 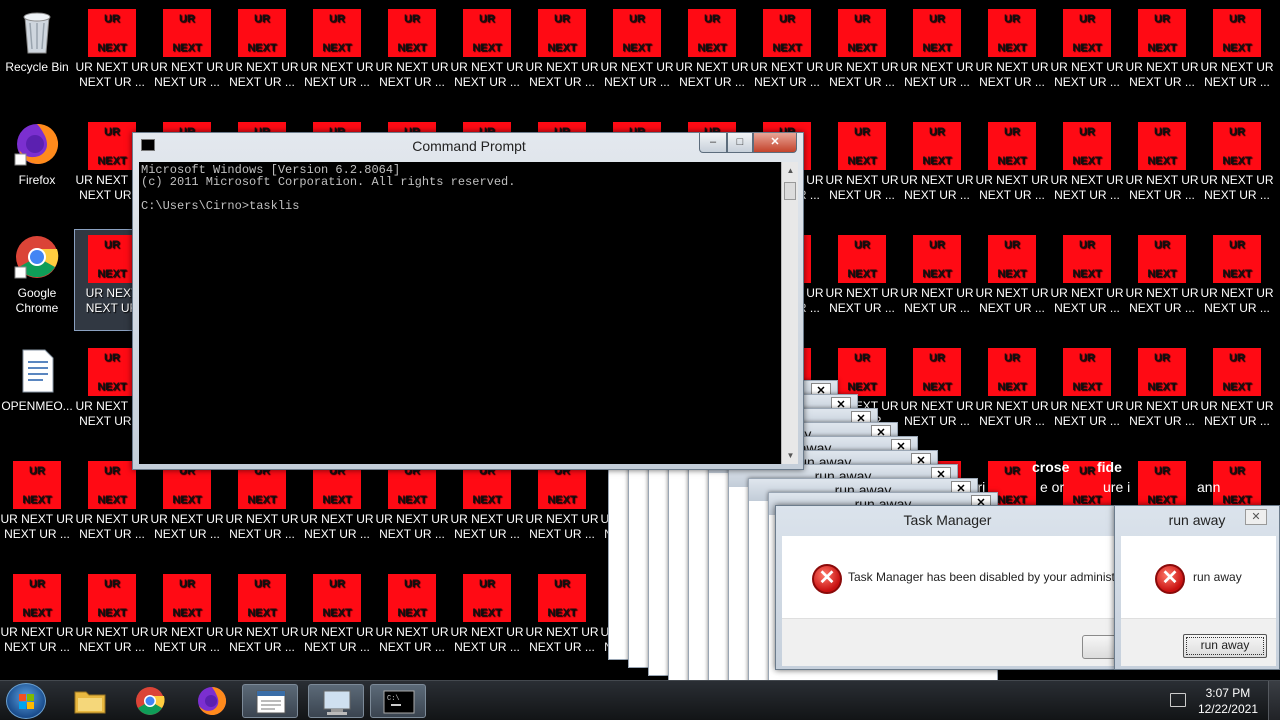 I want to click on clock: 3:07 PM 12/22/2021, so click(x=1228, y=701).